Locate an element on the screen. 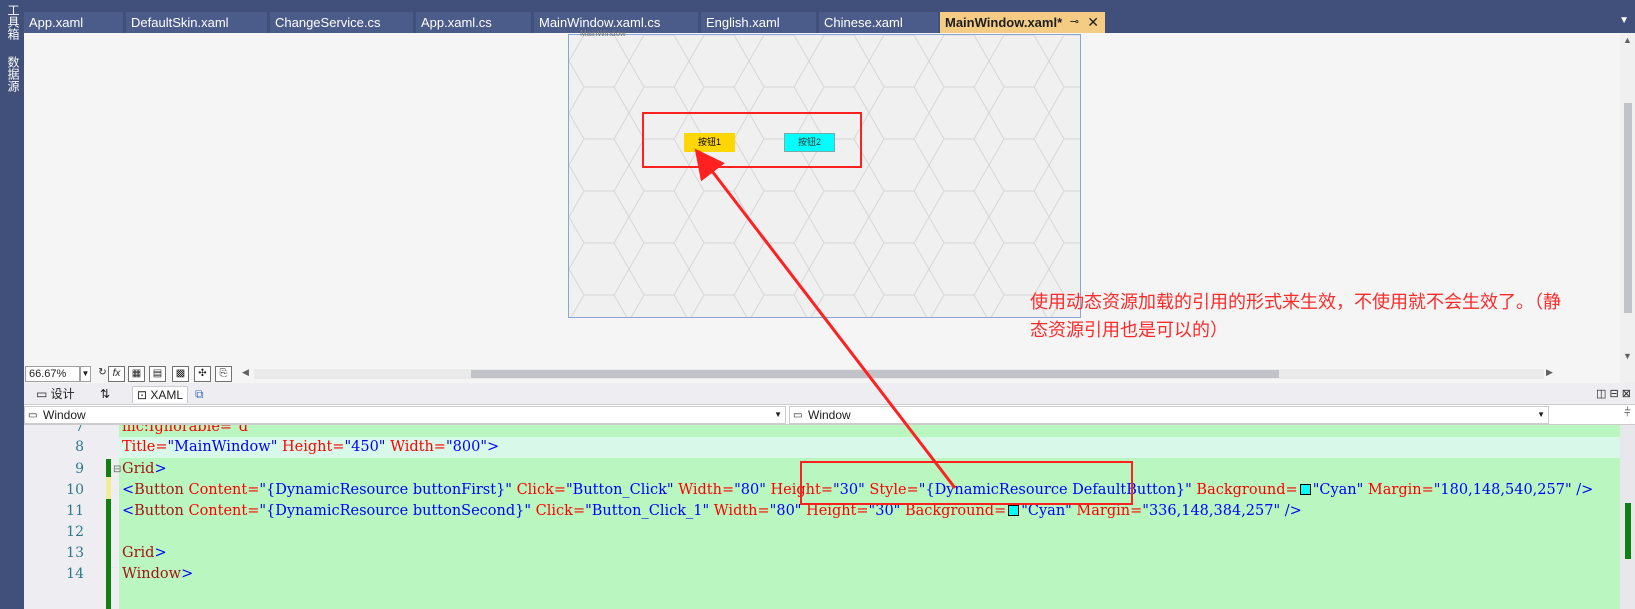  tab-app-xaml: App.xaml is located at coordinates (73, 22).